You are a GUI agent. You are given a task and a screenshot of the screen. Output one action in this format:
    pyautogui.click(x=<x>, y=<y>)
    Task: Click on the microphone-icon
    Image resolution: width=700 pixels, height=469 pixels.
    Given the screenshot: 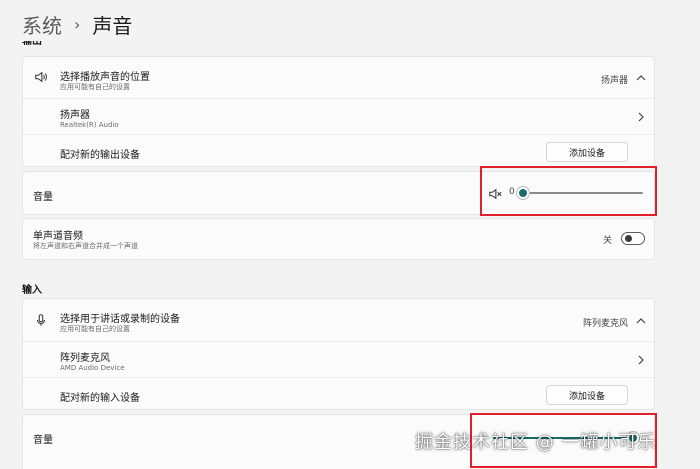 What is the action you would take?
    pyautogui.click(x=41, y=320)
    